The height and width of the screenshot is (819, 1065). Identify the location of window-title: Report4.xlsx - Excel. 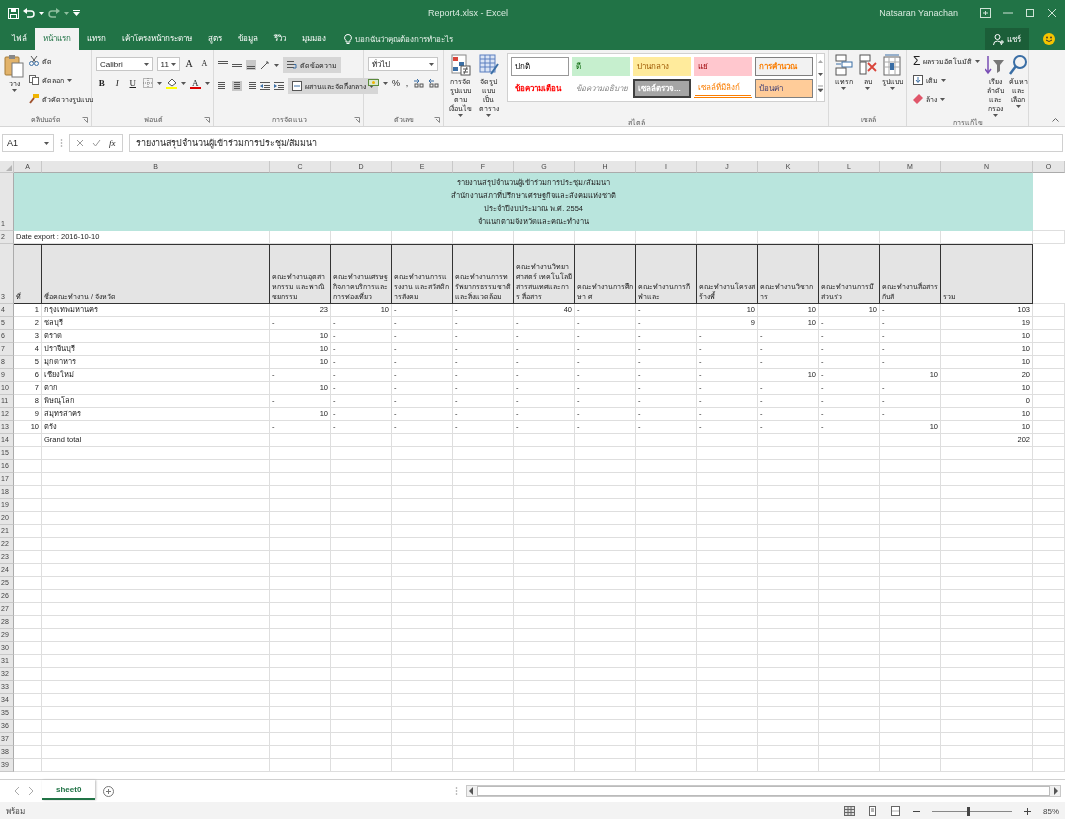
(469, 13).